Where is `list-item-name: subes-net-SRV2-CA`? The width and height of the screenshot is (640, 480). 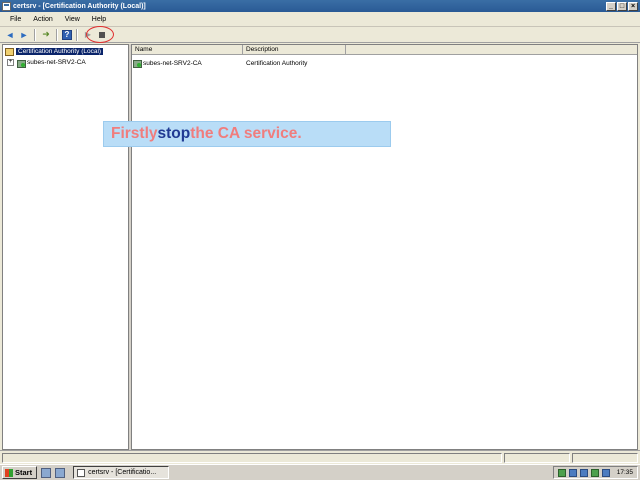 list-item-name: subes-net-SRV2-CA is located at coordinates (172, 63).